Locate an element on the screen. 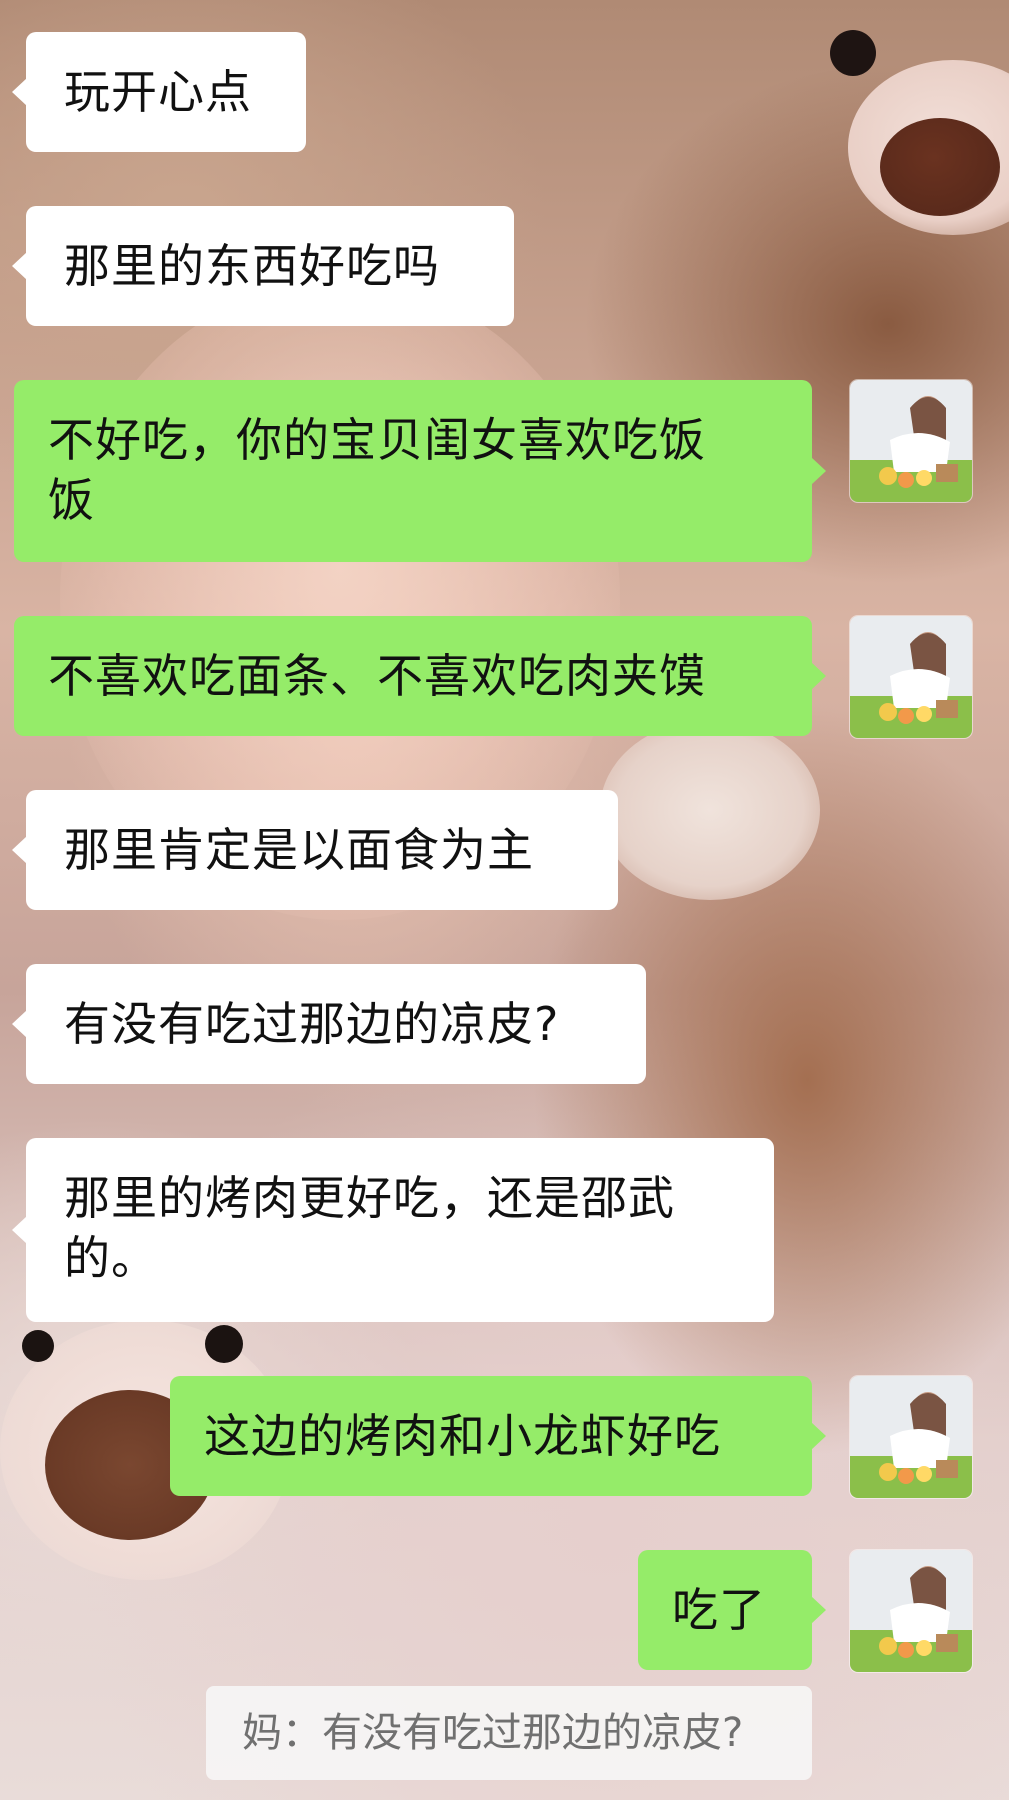 The width and height of the screenshot is (1009, 1800). message-text: 那里的烤肉更好吃，还是邵武 的。 is located at coordinates (369, 1228).